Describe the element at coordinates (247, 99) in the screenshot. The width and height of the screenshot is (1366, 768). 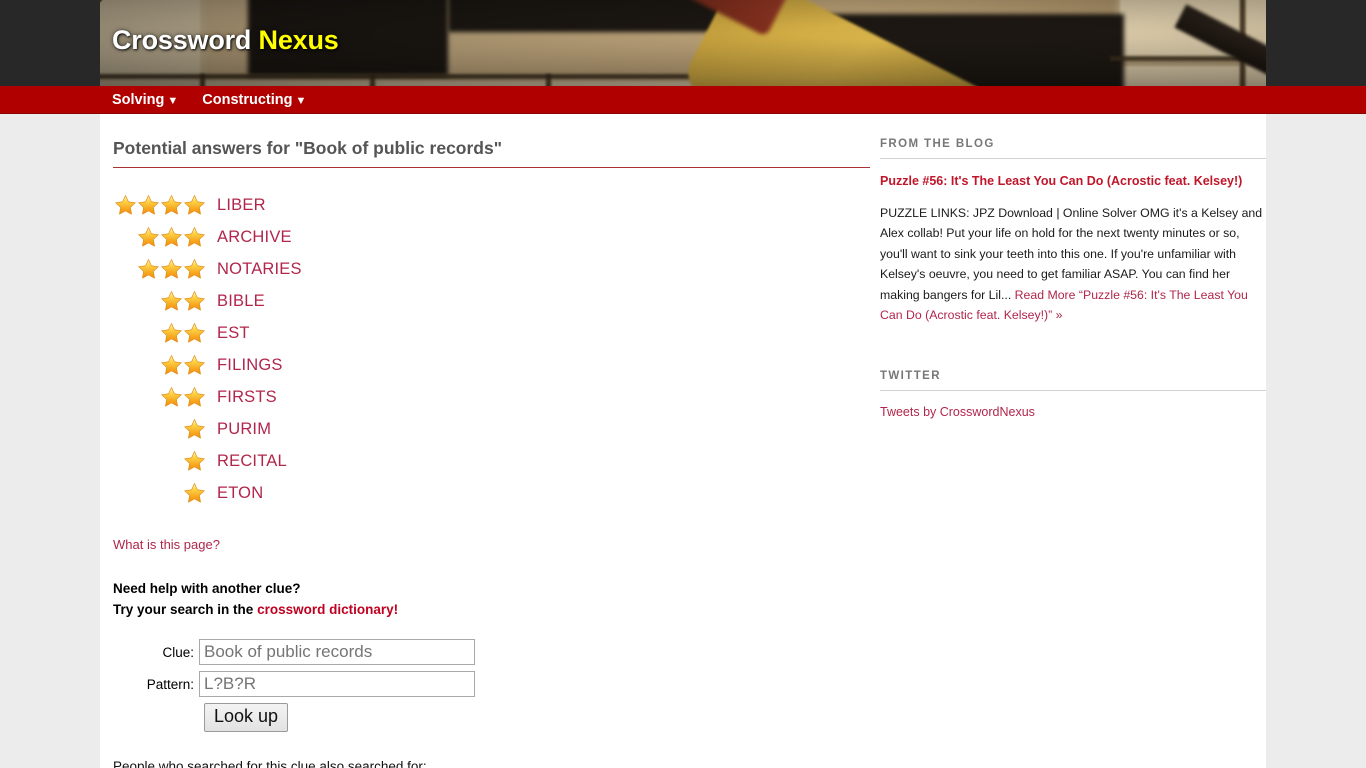
I see `nav-item-constructing-label: Constructing` at that location.